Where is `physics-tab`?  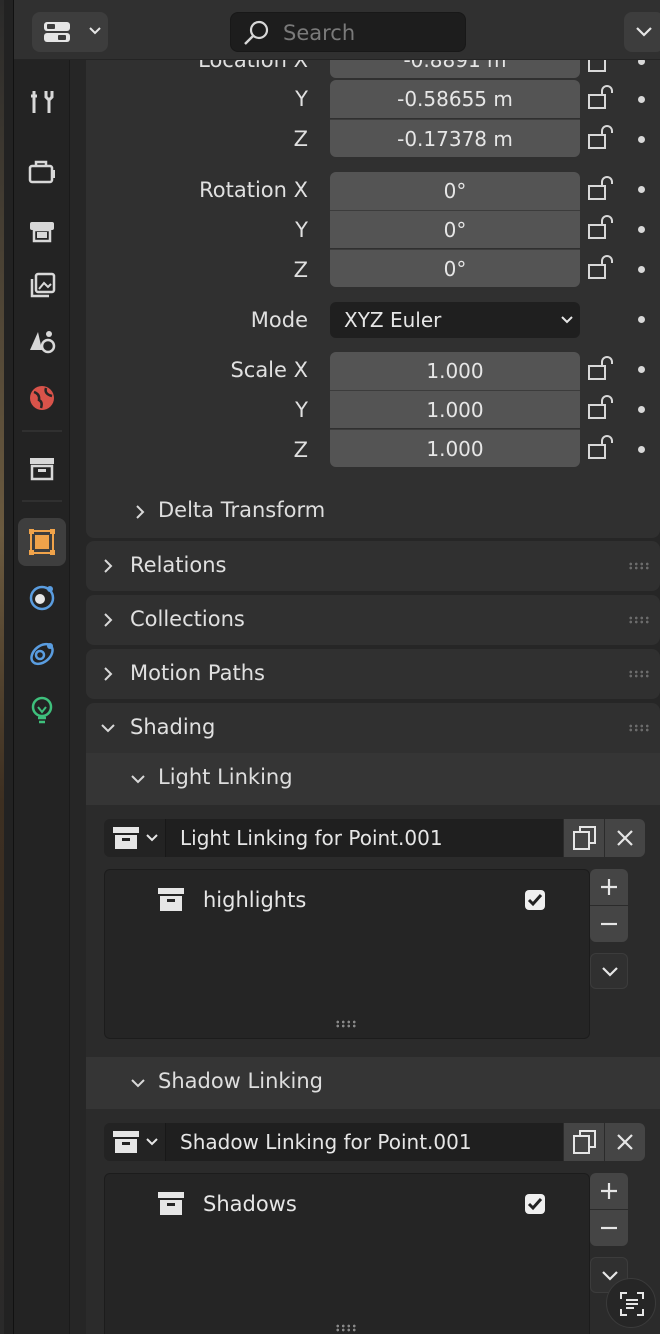
physics-tab is located at coordinates (42, 598).